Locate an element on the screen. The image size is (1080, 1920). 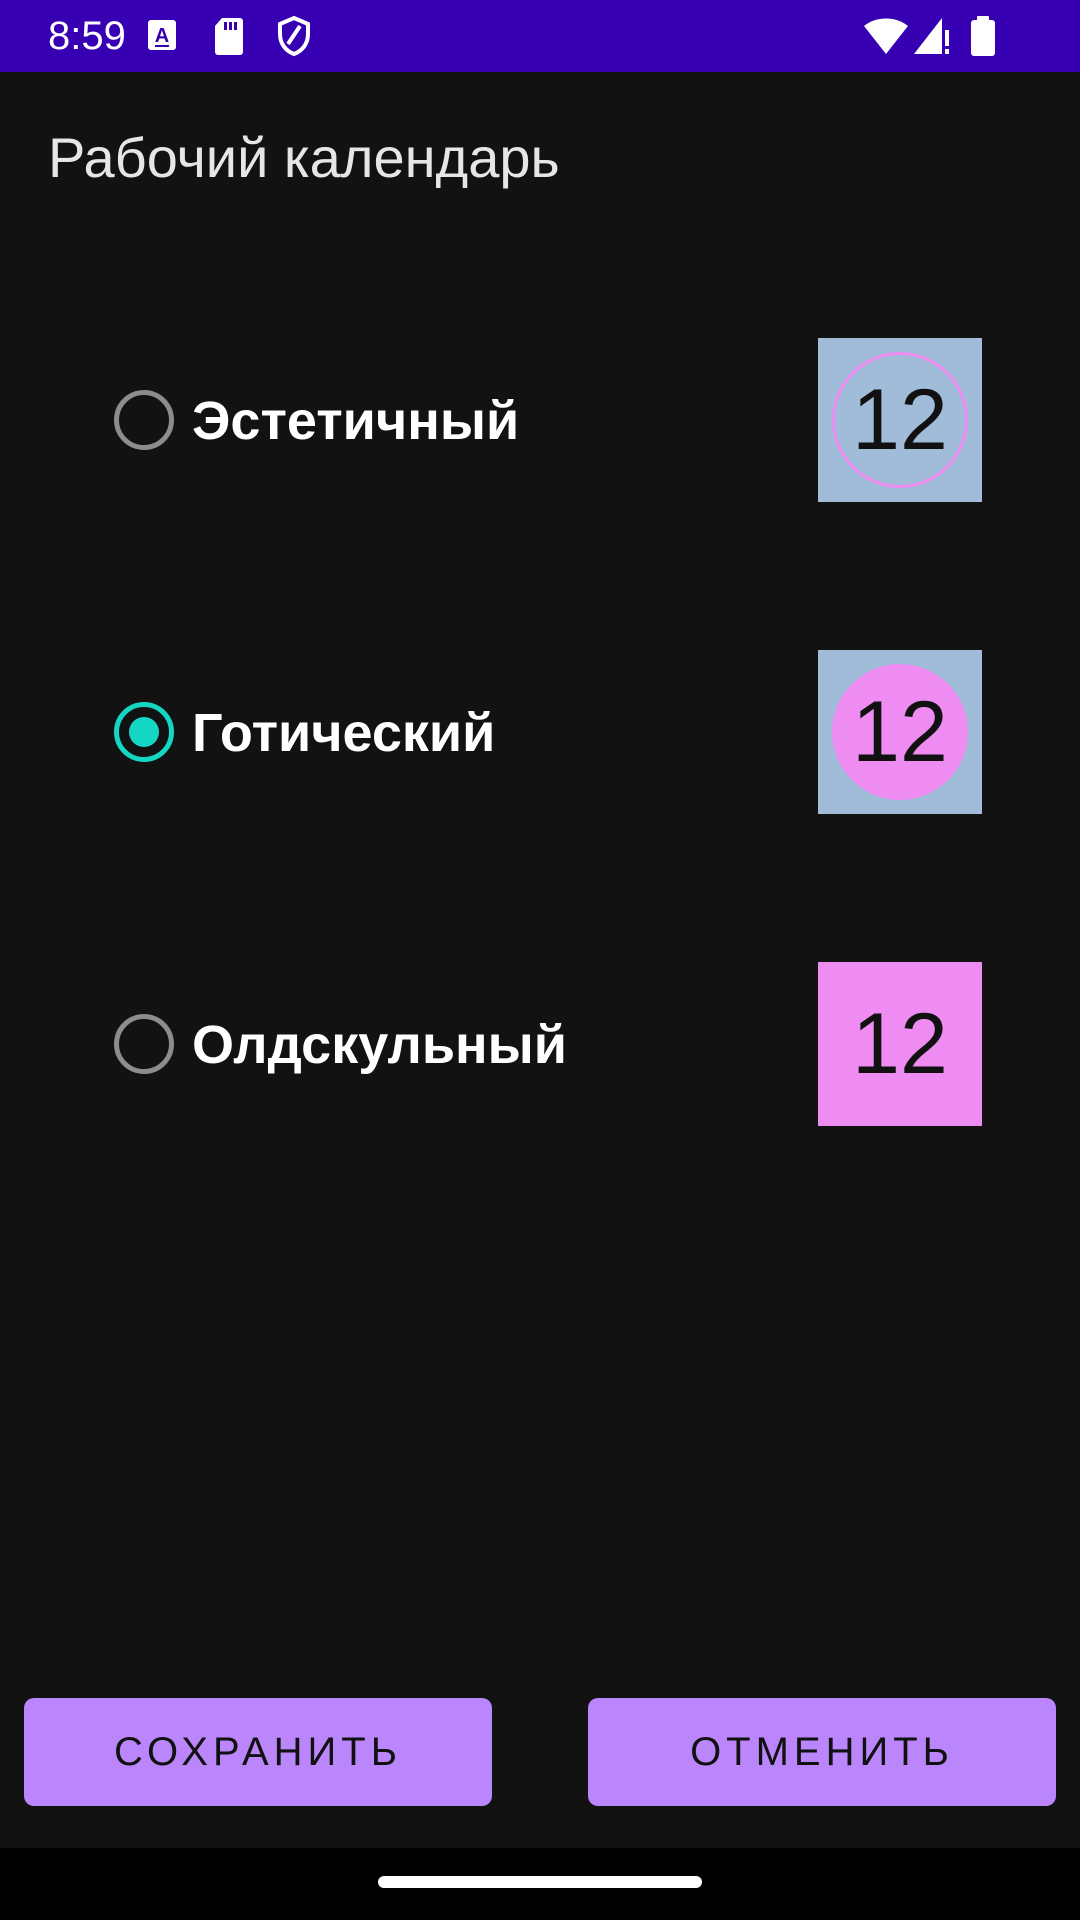
preview-gothic: 12 is located at coordinates (900, 732).